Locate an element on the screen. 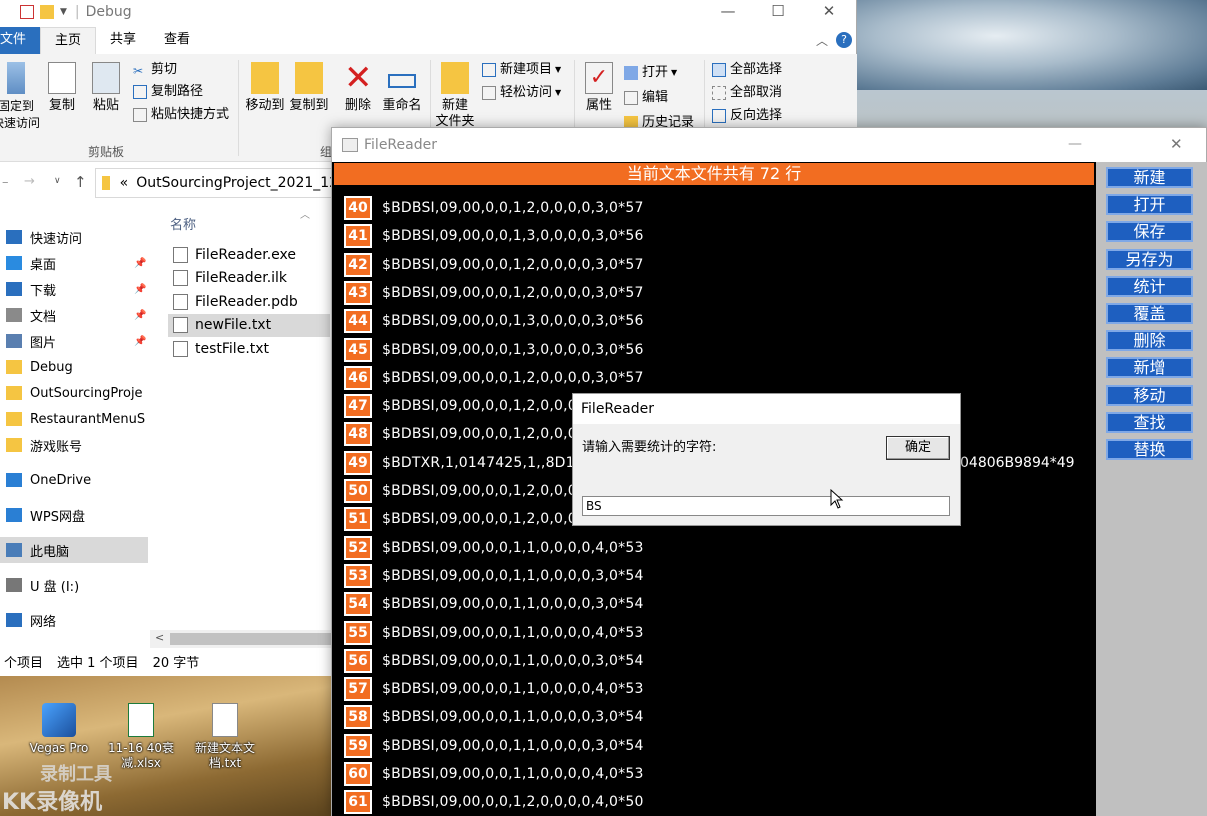  cut-label: 剪切 is located at coordinates (164, 69).